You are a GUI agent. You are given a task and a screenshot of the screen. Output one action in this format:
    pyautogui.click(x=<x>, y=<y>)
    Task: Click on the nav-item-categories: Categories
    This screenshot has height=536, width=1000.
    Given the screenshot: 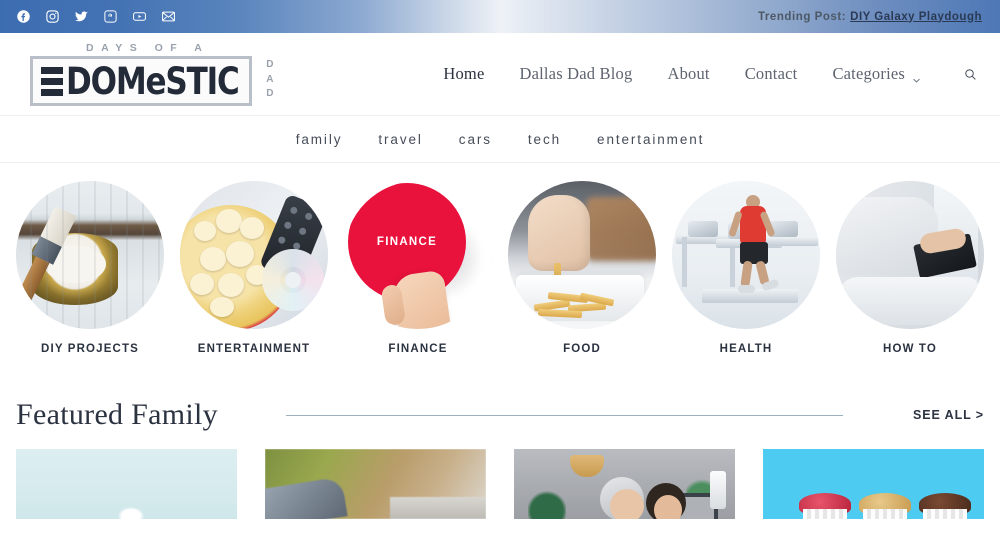 What is the action you would take?
    pyautogui.click(x=876, y=74)
    